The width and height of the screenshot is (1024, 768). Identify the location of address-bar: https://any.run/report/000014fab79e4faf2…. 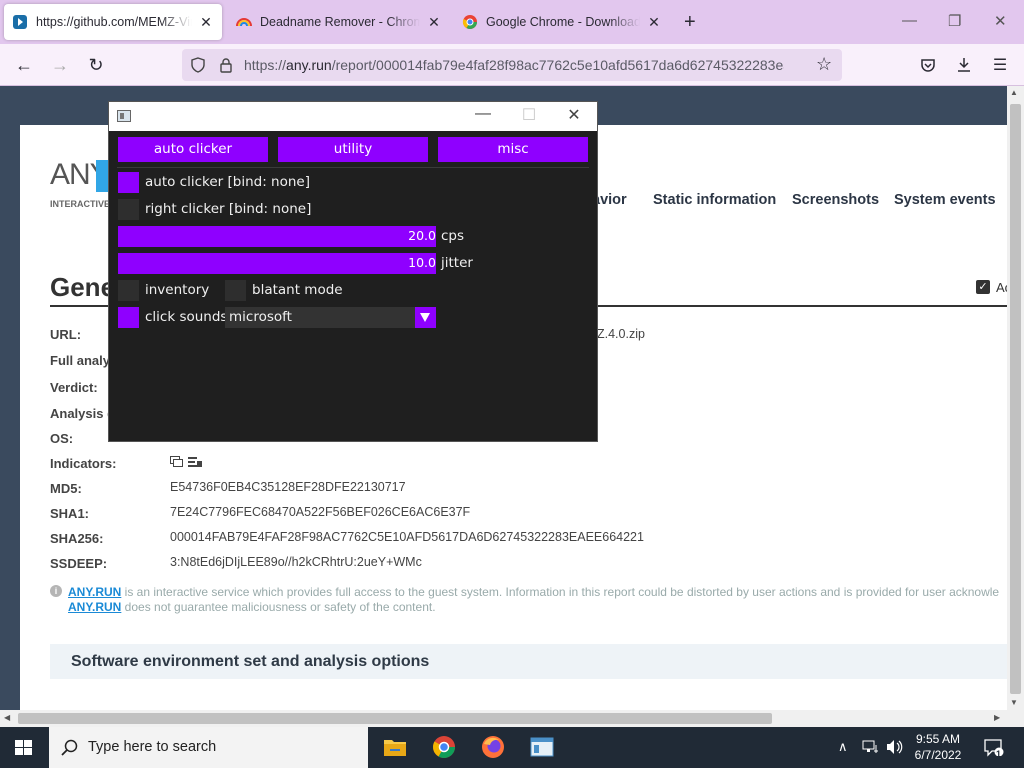
(512, 65).